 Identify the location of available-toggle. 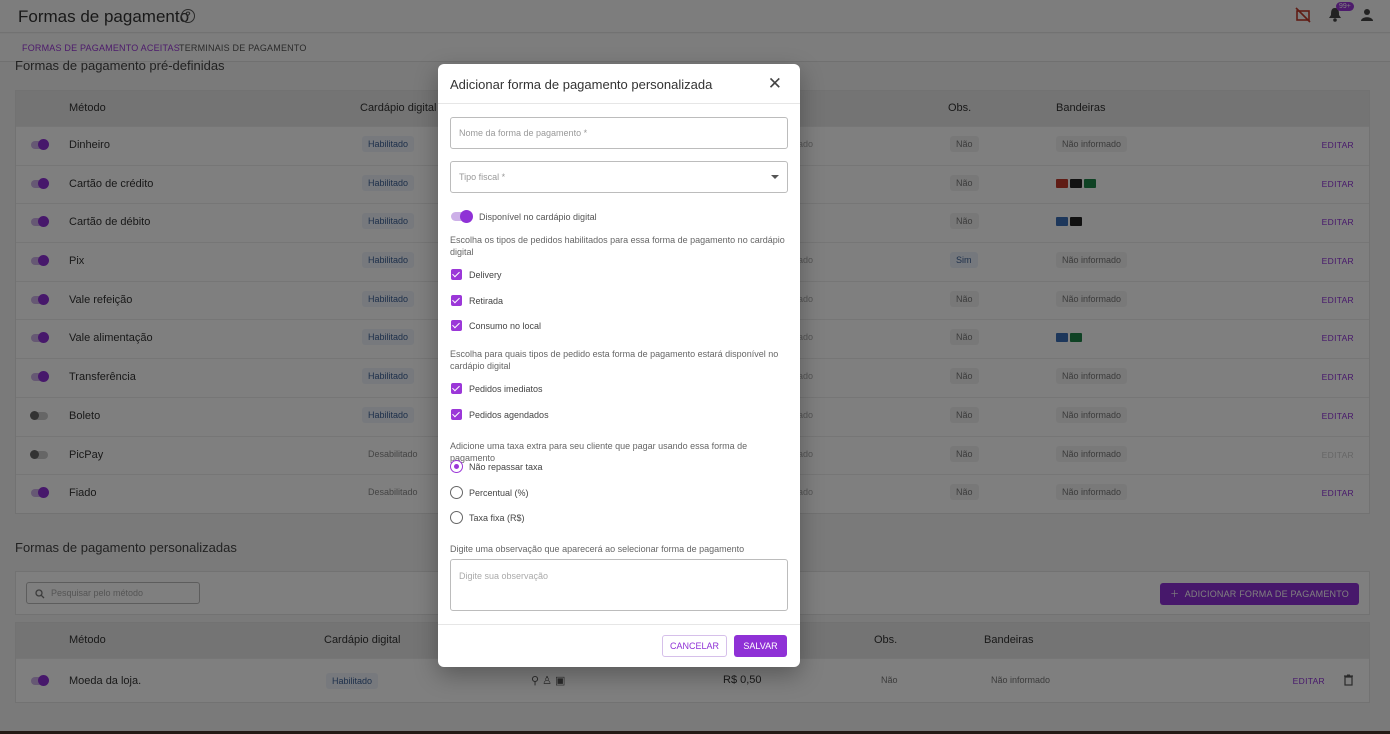
(462, 216).